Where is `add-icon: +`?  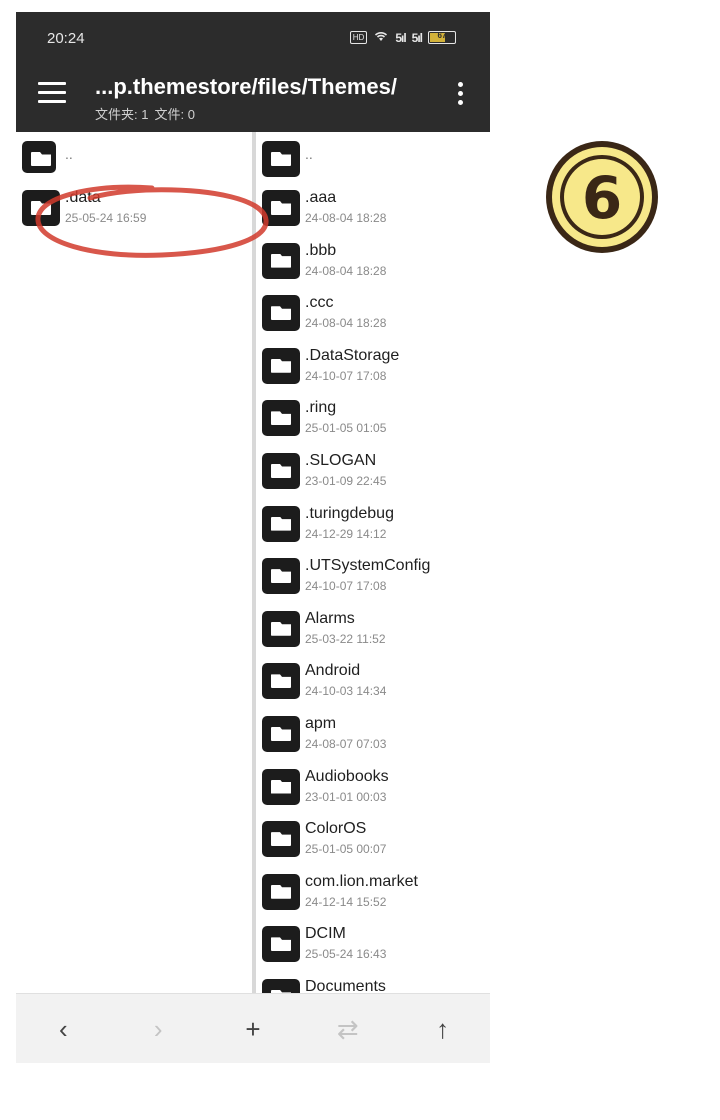
add-icon: + is located at coordinates (253, 1029).